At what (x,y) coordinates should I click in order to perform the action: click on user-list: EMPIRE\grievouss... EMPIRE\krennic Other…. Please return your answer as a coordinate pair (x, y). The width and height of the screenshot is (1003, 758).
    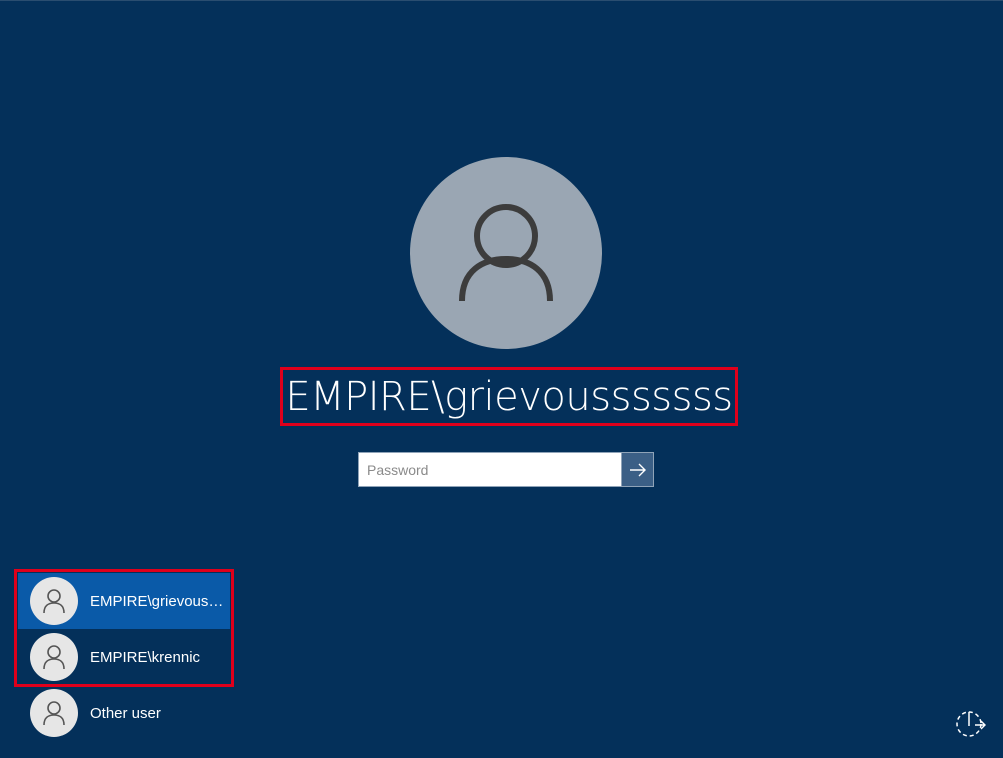
    Looking at the image, I should click on (124, 657).